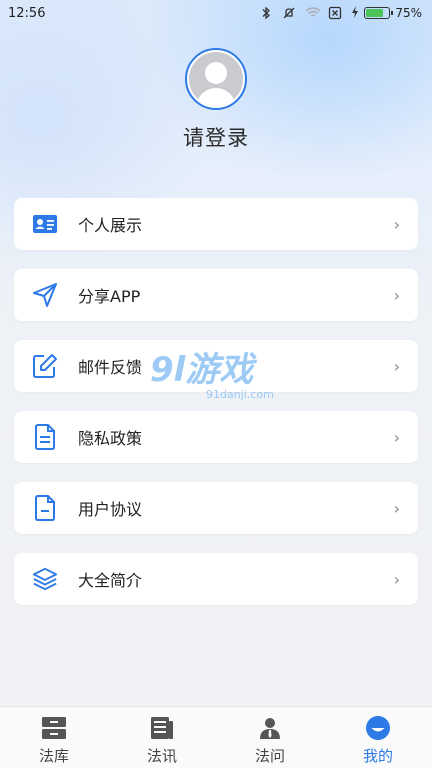 The width and height of the screenshot is (432, 768). Describe the element at coordinates (216, 437) in the screenshot. I see `menu-item-privacy-policy: 隐私政策 ›` at that location.